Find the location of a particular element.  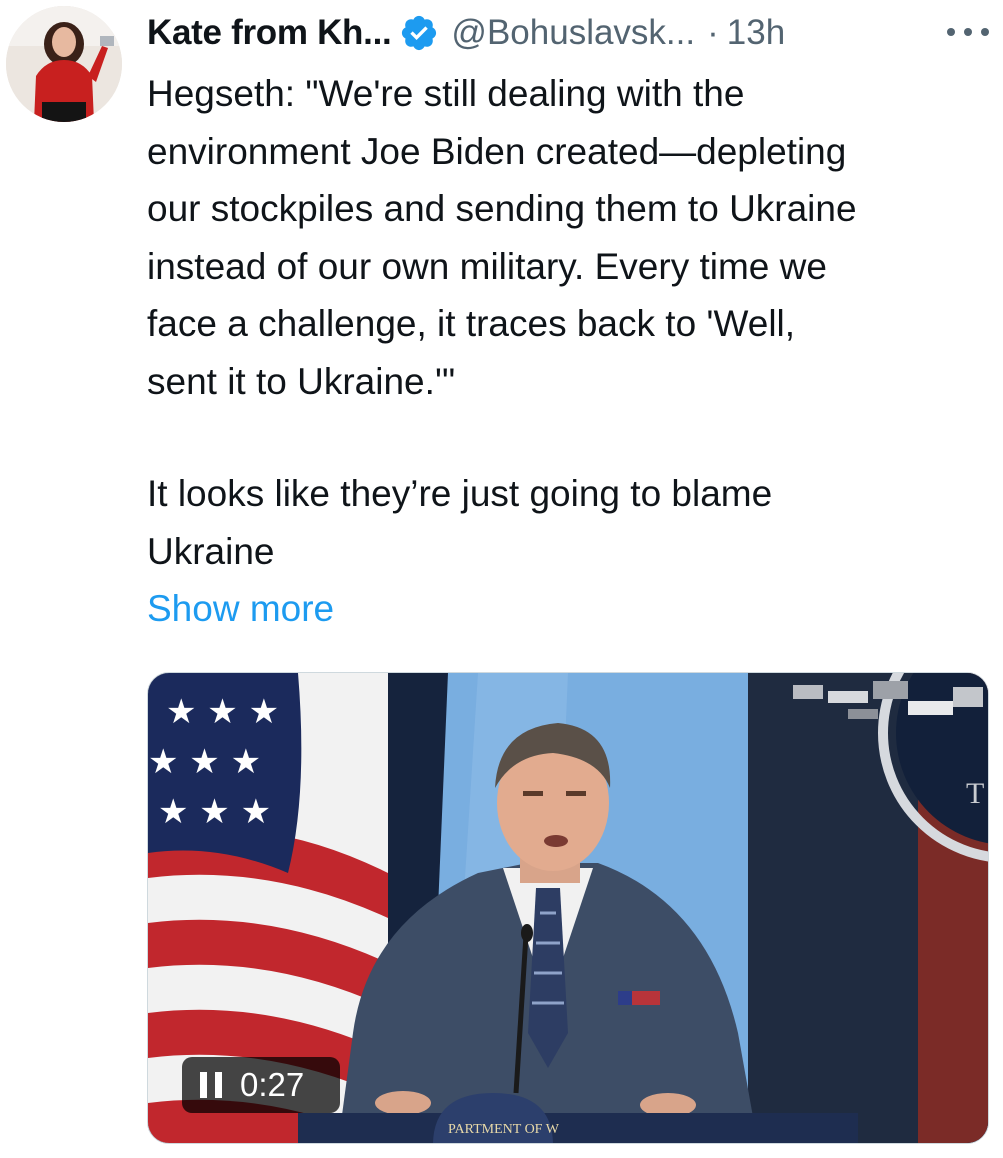

video-playback-control: 0:27 is located at coordinates (261, 1085).